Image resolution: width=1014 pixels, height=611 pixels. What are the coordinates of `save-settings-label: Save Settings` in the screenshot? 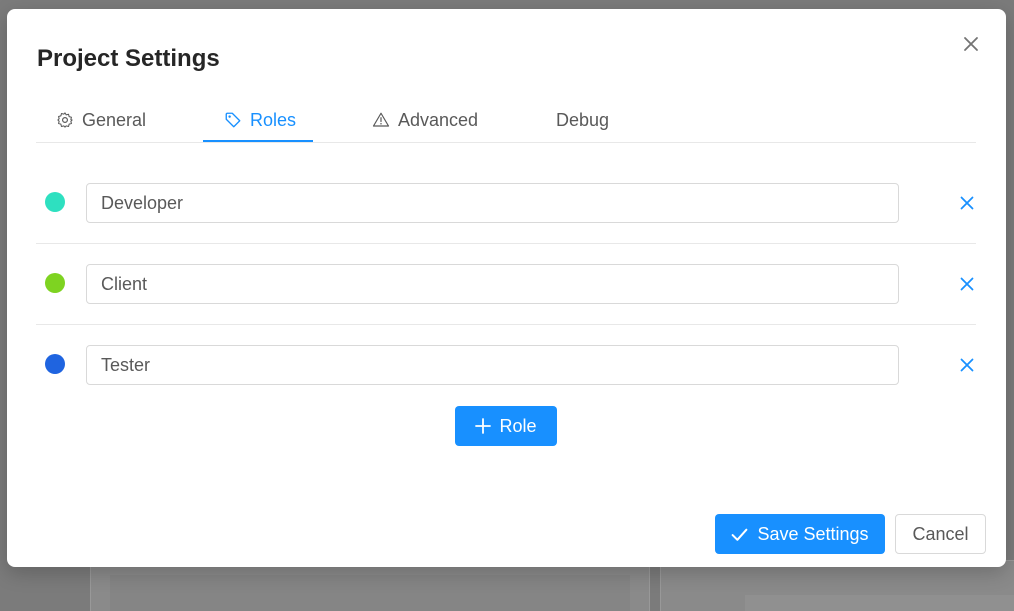 It's located at (813, 533).